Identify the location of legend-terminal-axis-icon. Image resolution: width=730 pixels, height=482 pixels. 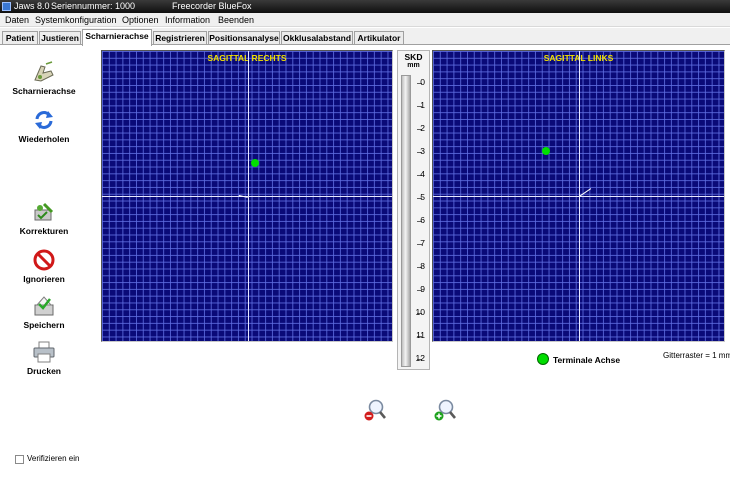
(543, 359).